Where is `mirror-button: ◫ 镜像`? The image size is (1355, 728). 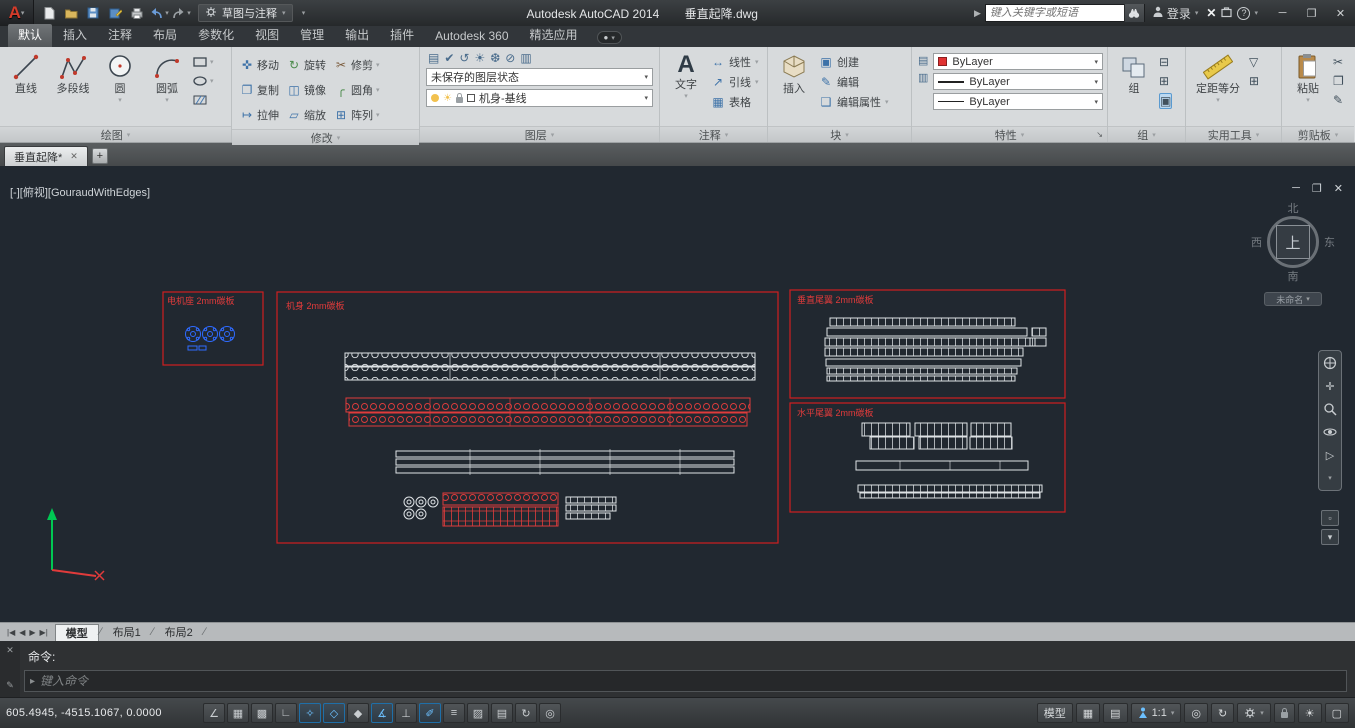 mirror-button: ◫ 镜像 is located at coordinates (306, 90).